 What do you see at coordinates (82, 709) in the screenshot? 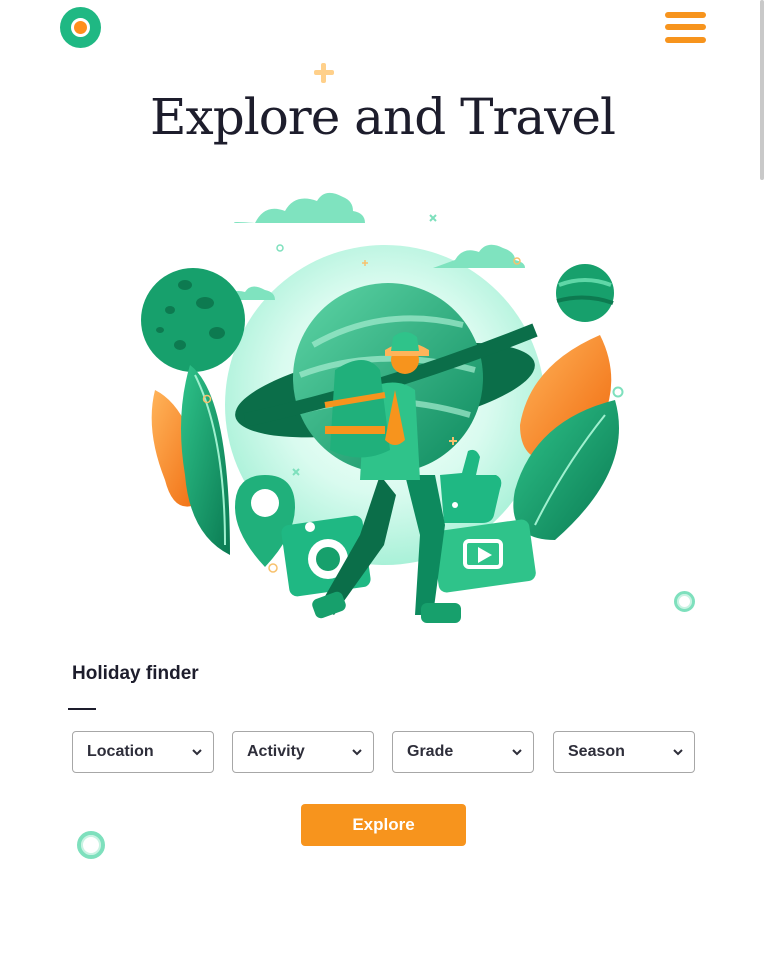
I see `title-underline` at bounding box center [82, 709].